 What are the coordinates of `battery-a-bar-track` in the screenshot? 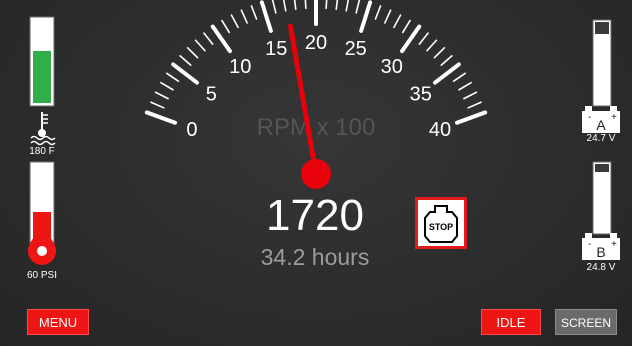 It's located at (602, 28).